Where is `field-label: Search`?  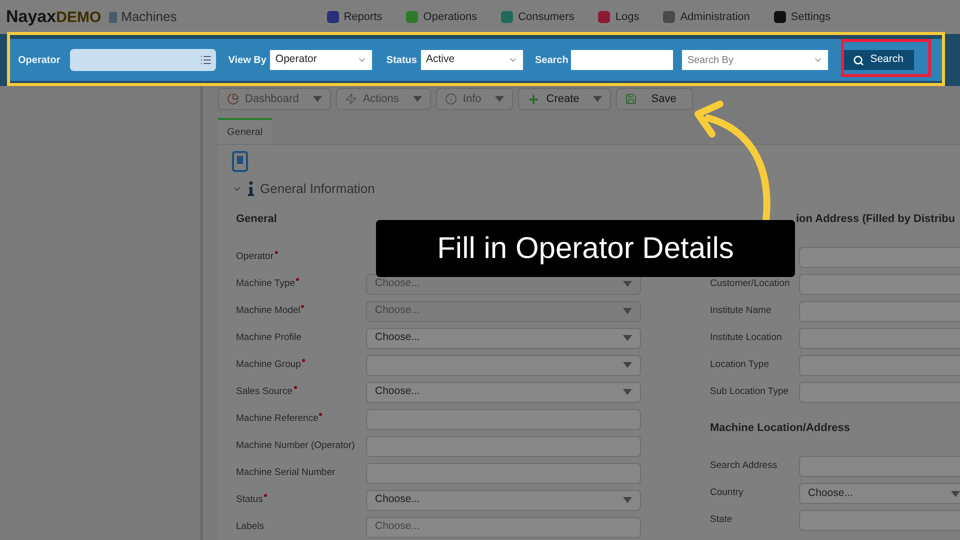
field-label: Search is located at coordinates (551, 61).